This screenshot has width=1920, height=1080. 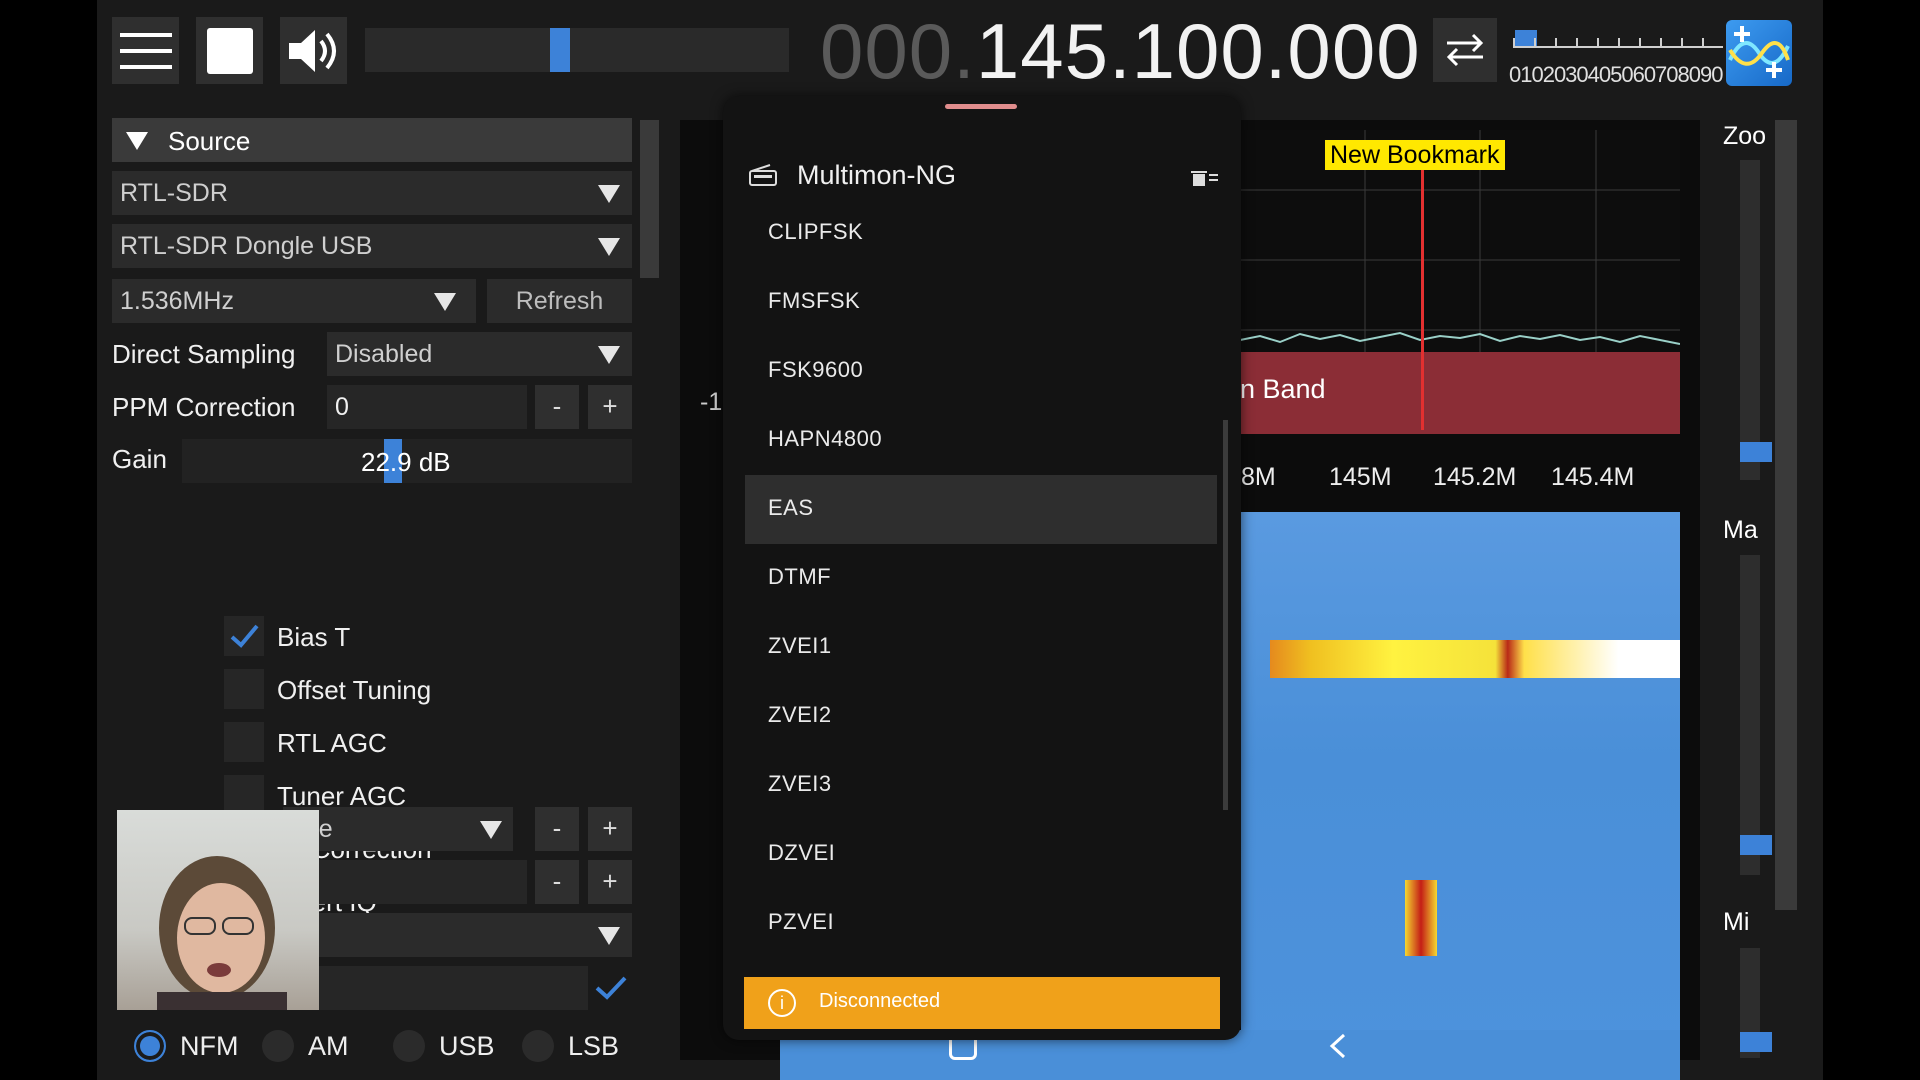 I want to click on menu-button, so click(x=145, y=50).